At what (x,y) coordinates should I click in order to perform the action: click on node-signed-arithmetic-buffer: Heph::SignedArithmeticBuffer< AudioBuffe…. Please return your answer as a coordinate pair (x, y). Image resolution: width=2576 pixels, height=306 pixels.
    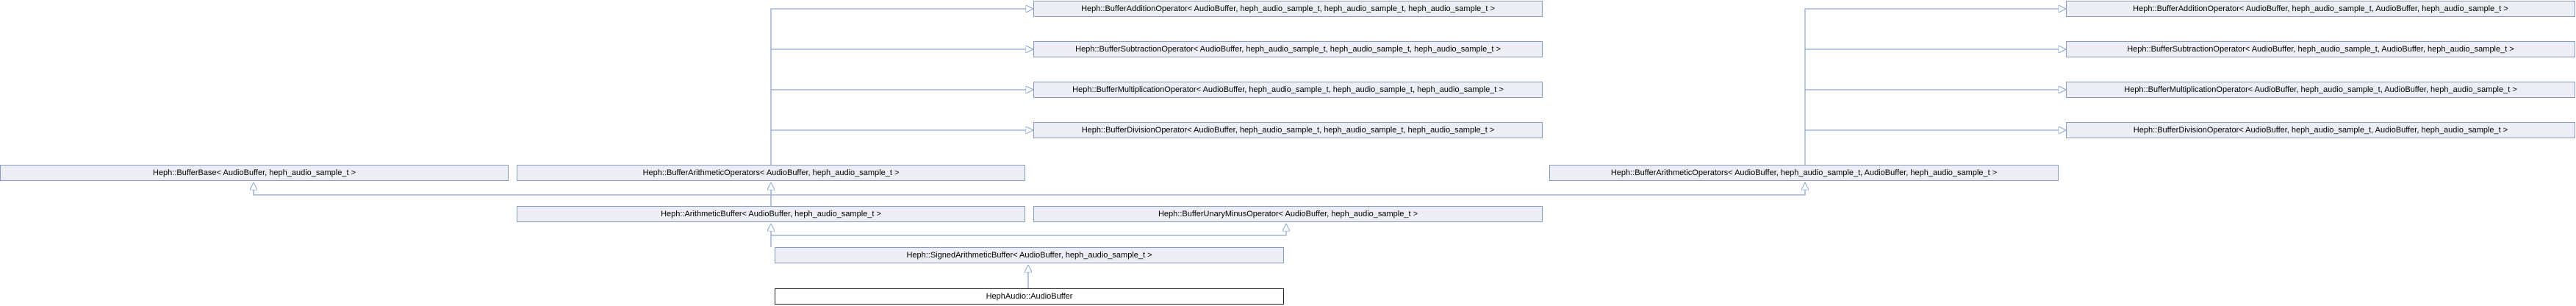
    Looking at the image, I should click on (1029, 255).